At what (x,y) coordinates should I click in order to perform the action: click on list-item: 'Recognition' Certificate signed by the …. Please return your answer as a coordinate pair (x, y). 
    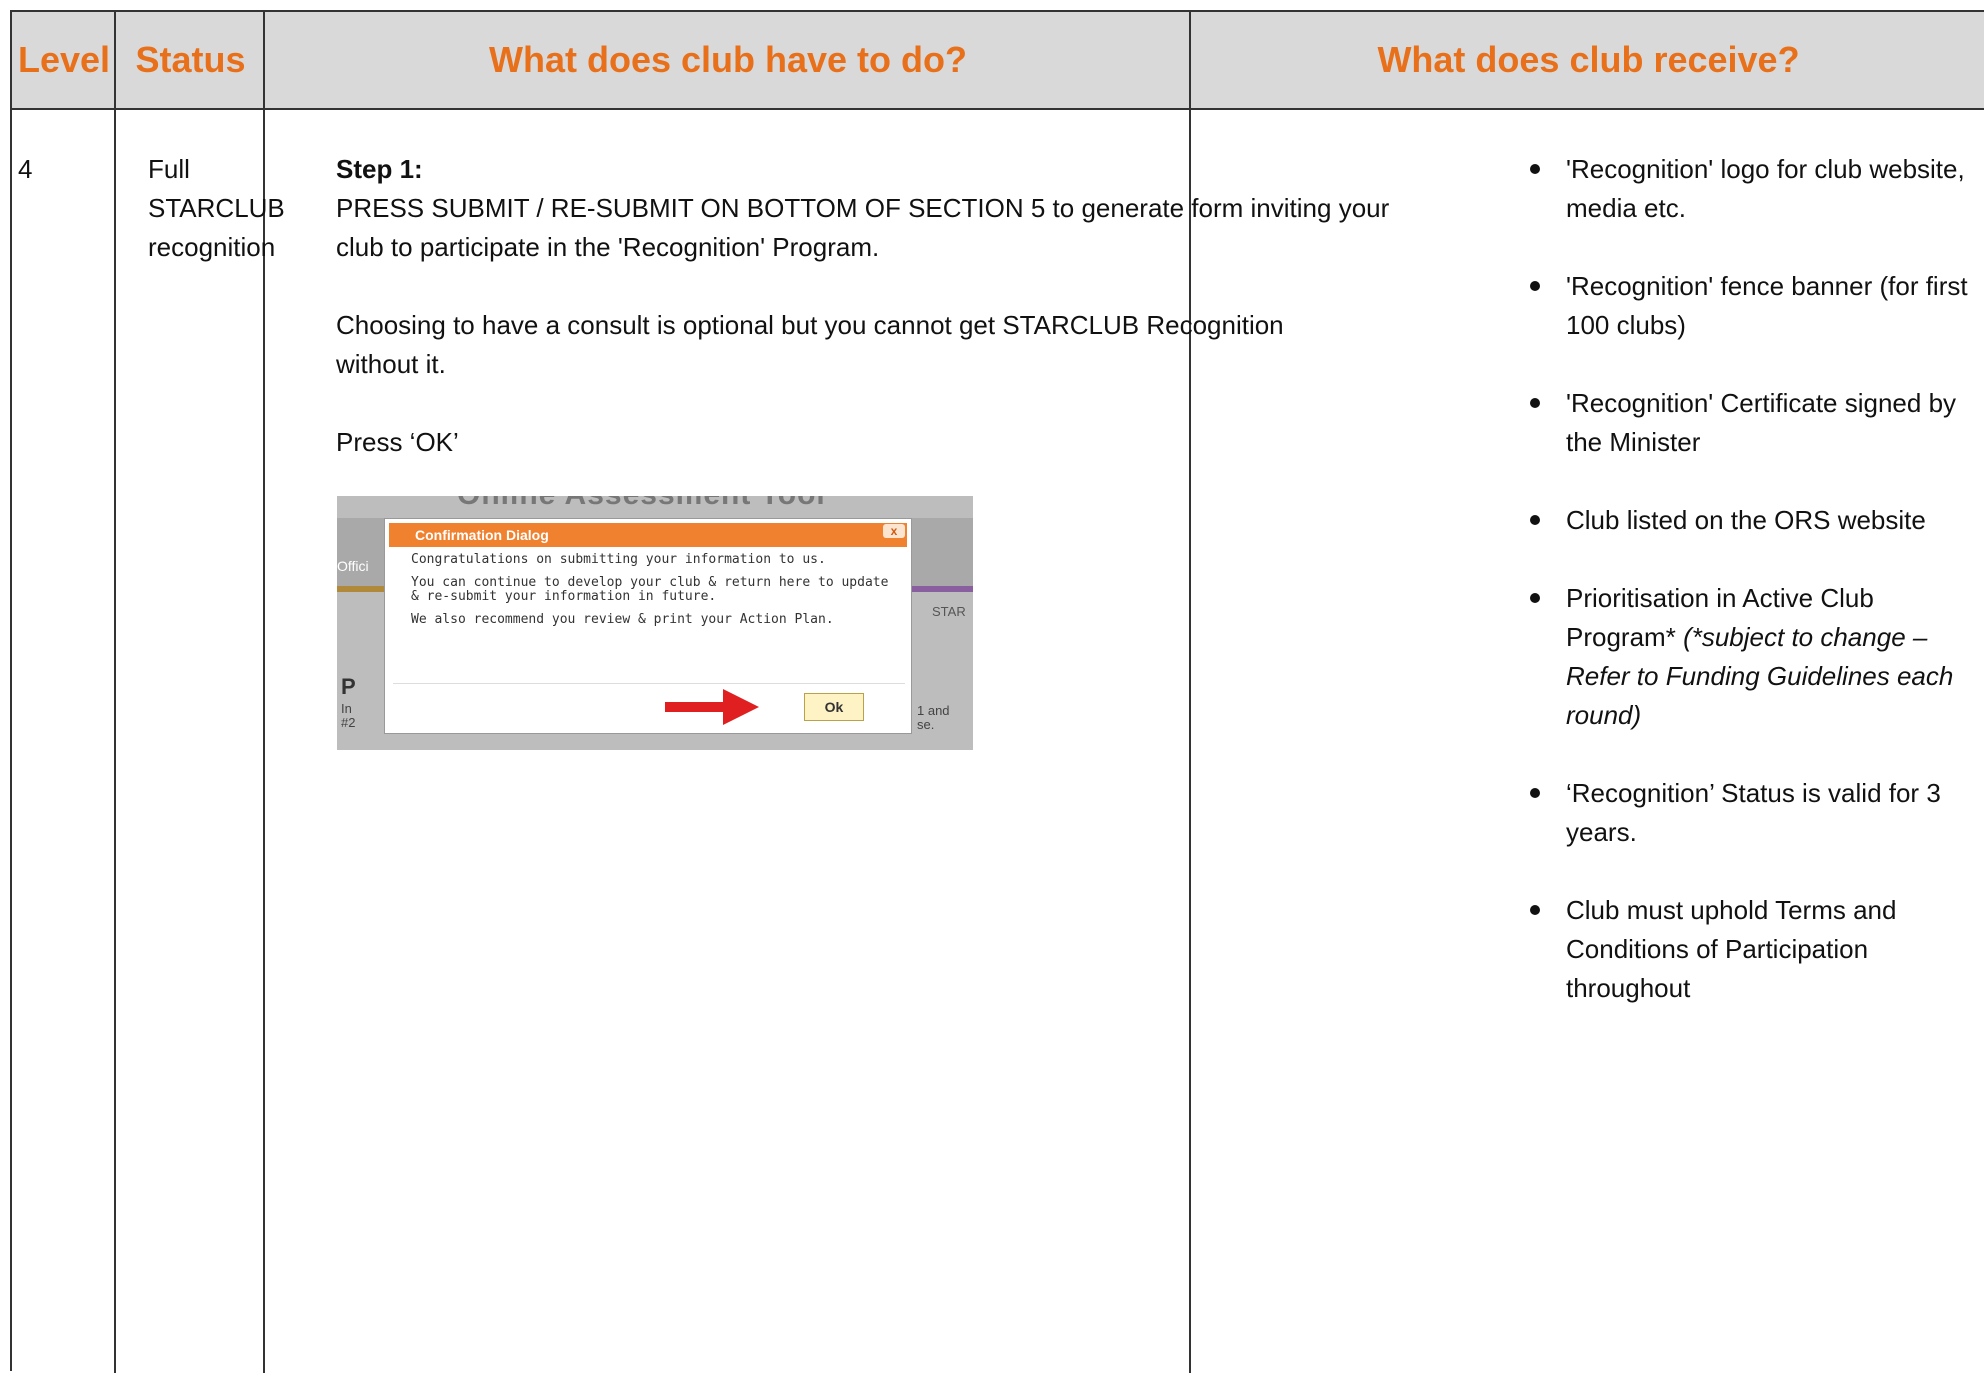
    Looking at the image, I should click on (1750, 423).